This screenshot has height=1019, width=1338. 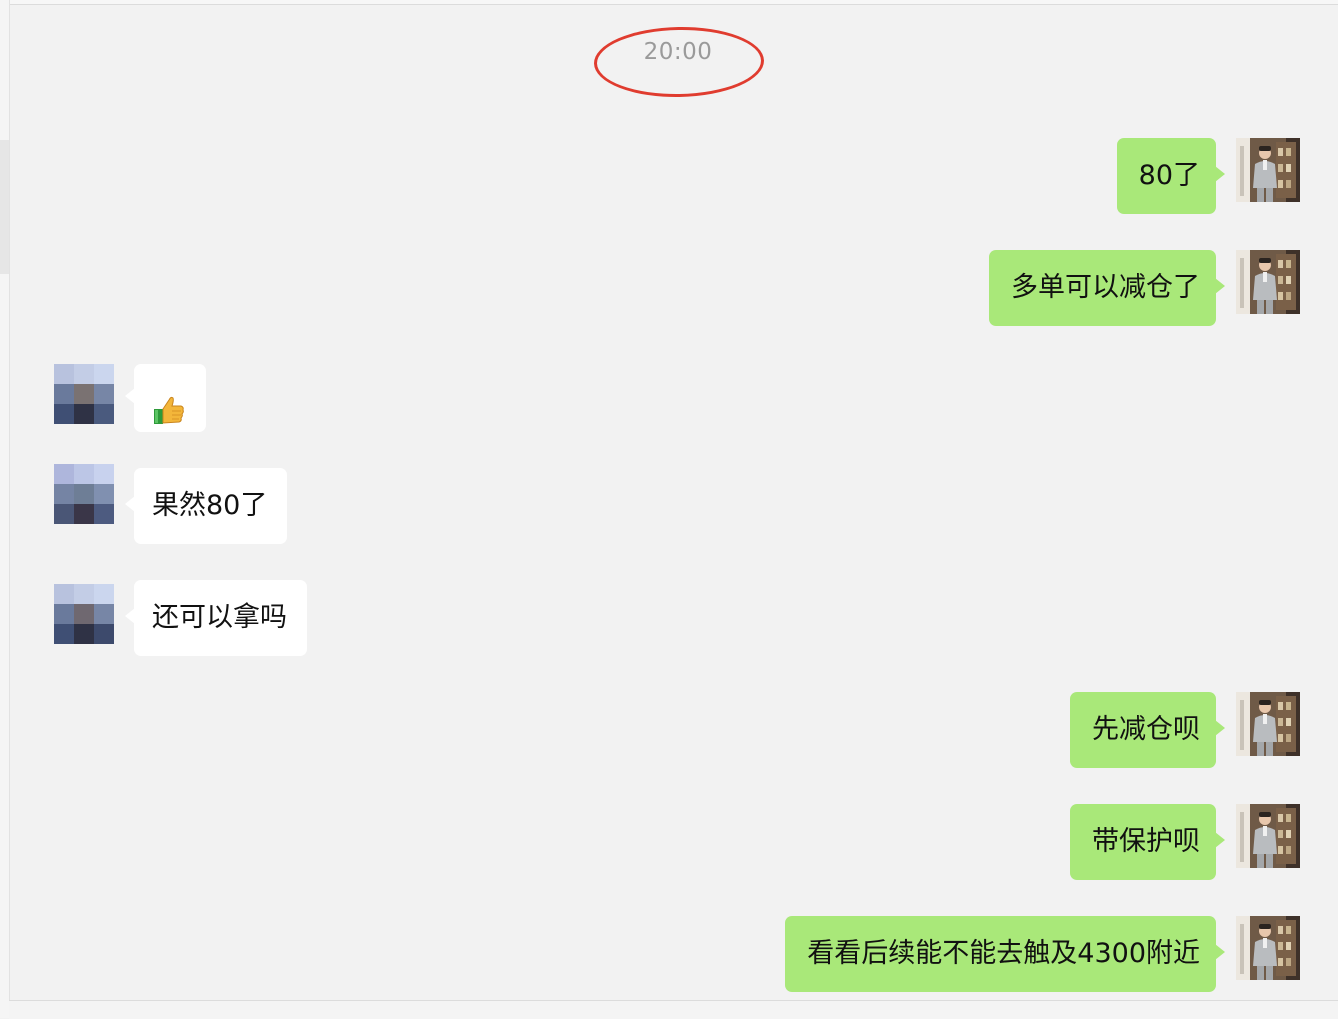 I want to click on message-bubble-outgoing: 看看后续能不能去触及4300附近, so click(x=1005, y=954).